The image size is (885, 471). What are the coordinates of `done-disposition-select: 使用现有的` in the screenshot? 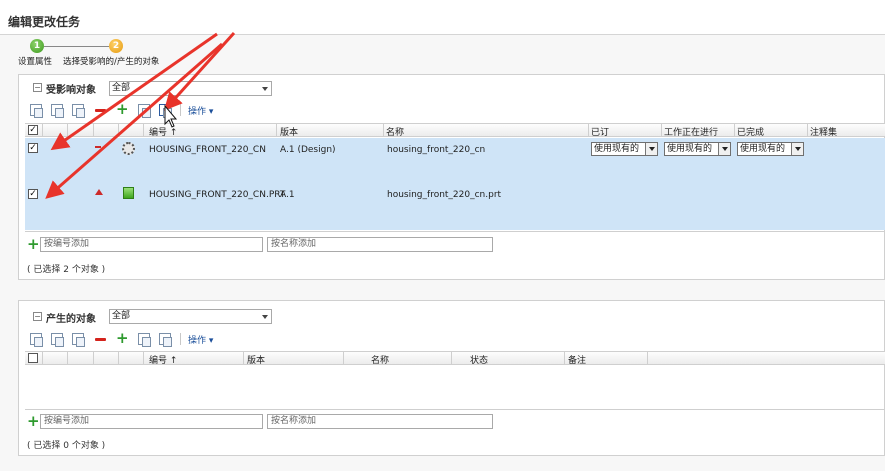 It's located at (770, 149).